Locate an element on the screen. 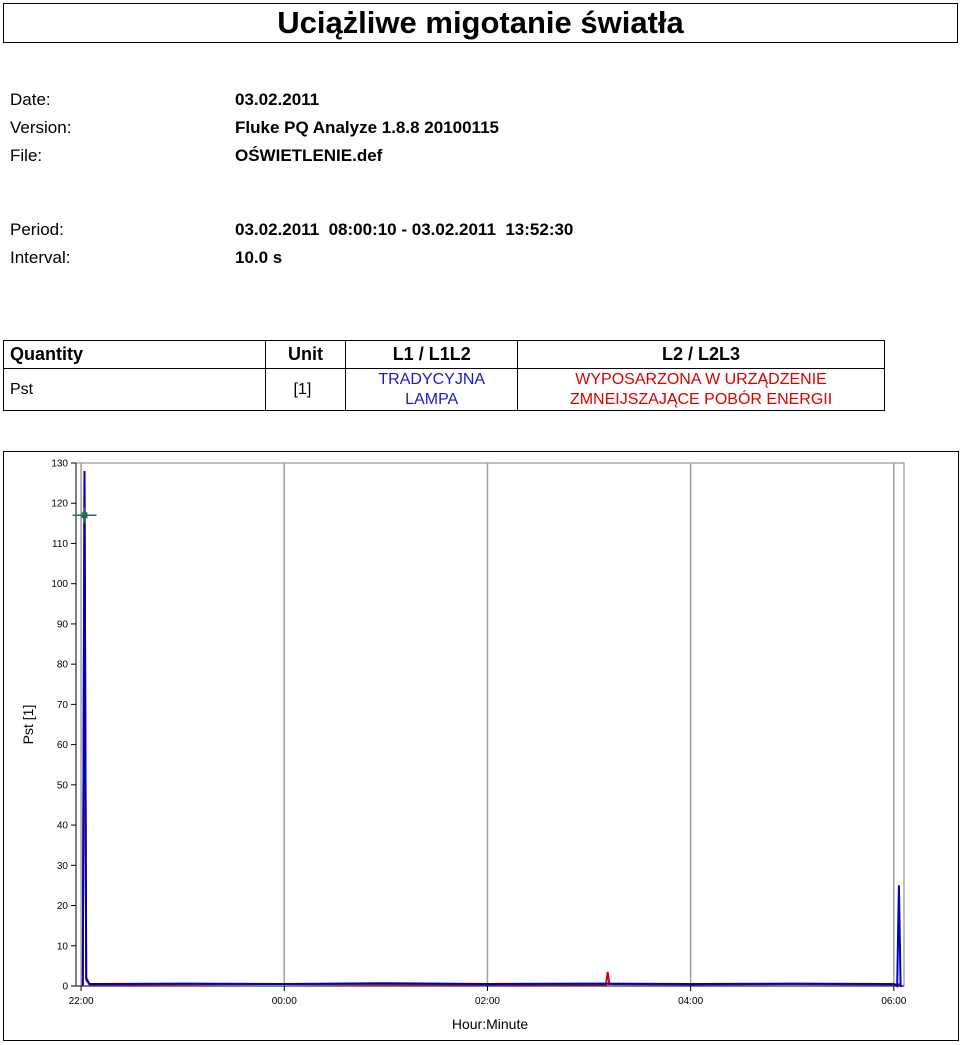  x-tick-label: 22:00 is located at coordinates (81, 1001).